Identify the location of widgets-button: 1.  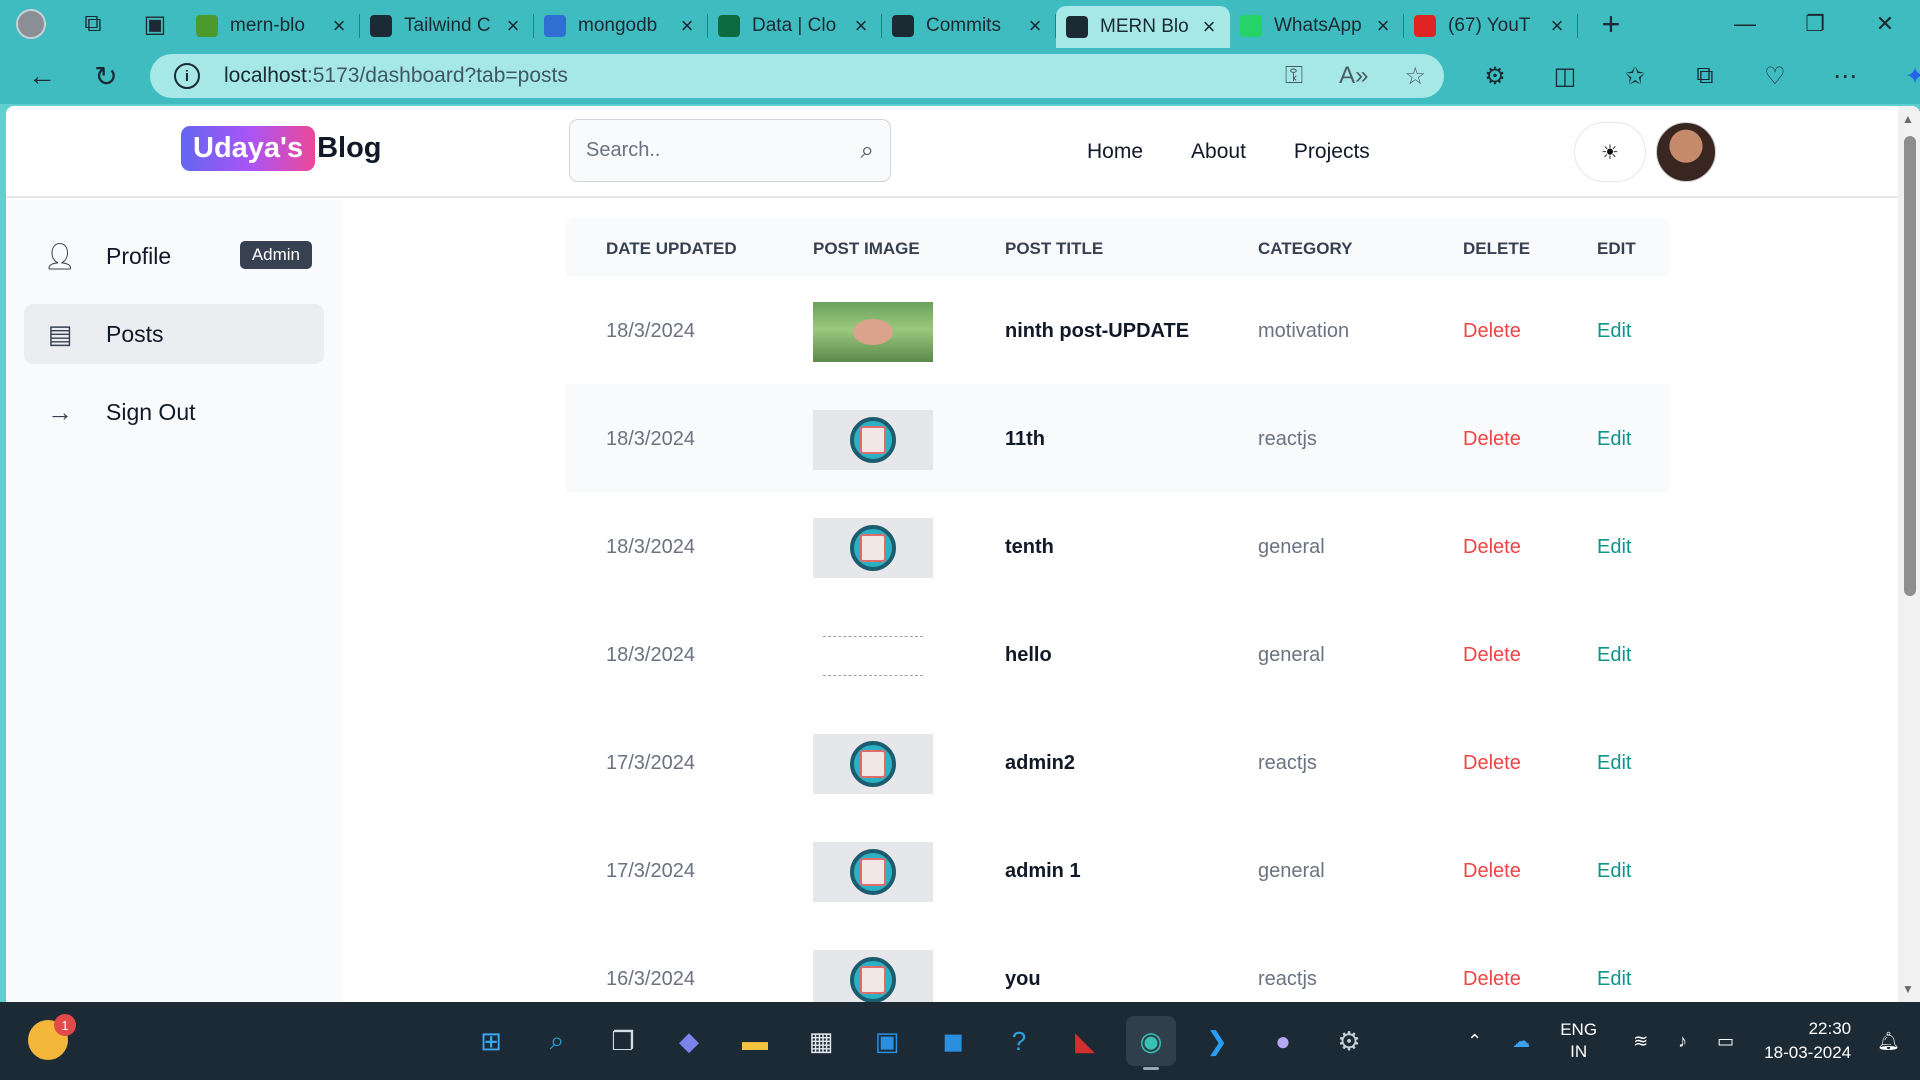
(52, 1037).